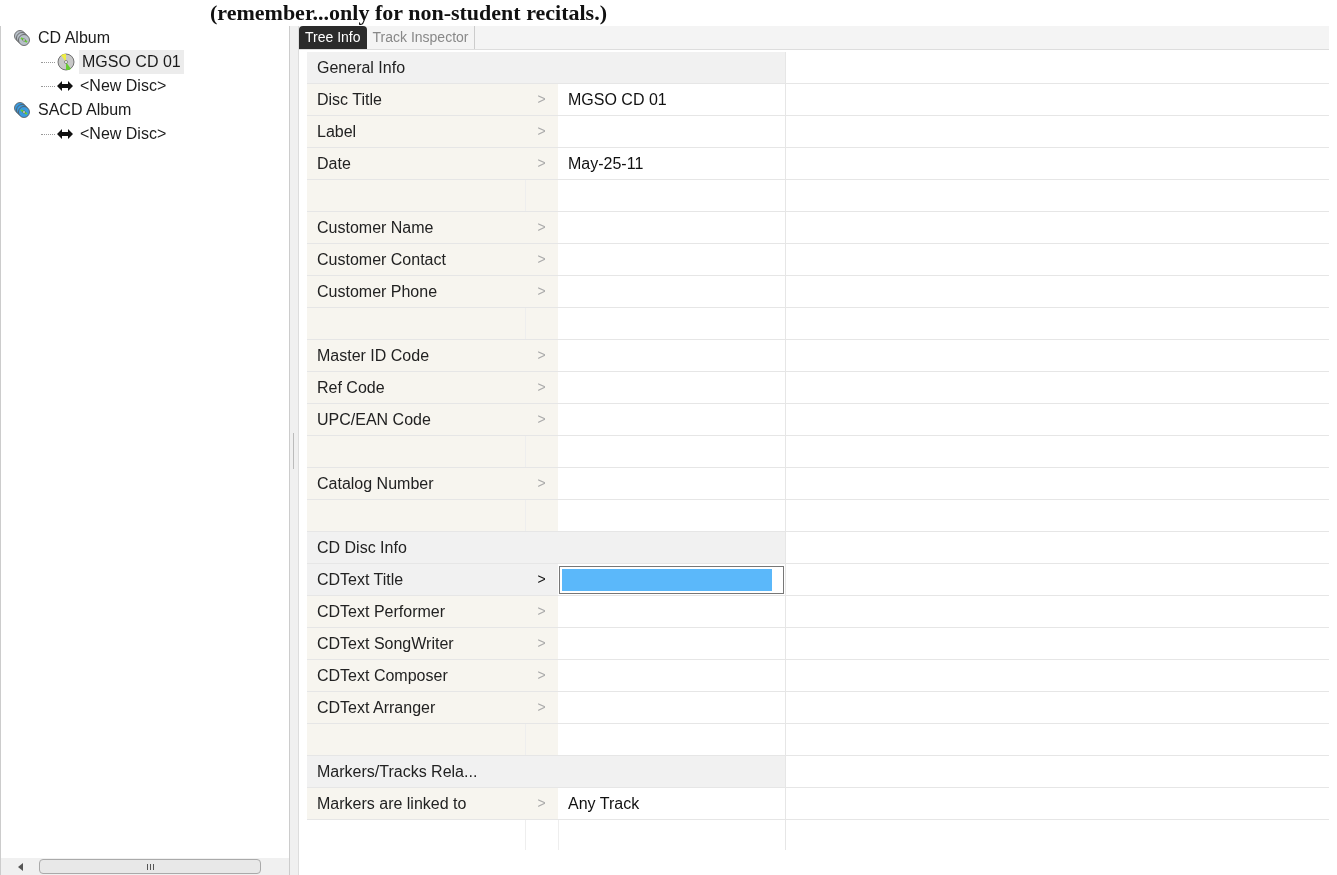 The height and width of the screenshot is (875, 1337). I want to click on property-label: Master ID Code, so click(373, 355).